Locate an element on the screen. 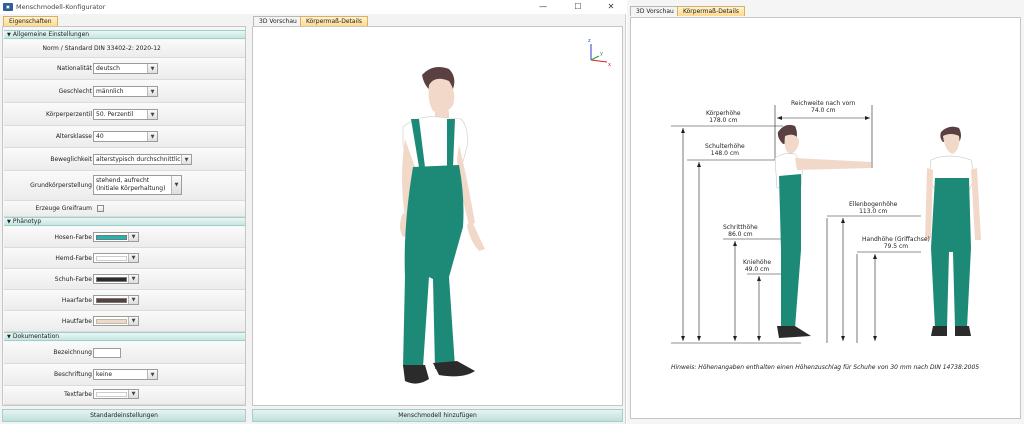 The height and width of the screenshot is (424, 1024). nationality-select: deutsch ▼ is located at coordinates (125, 68).